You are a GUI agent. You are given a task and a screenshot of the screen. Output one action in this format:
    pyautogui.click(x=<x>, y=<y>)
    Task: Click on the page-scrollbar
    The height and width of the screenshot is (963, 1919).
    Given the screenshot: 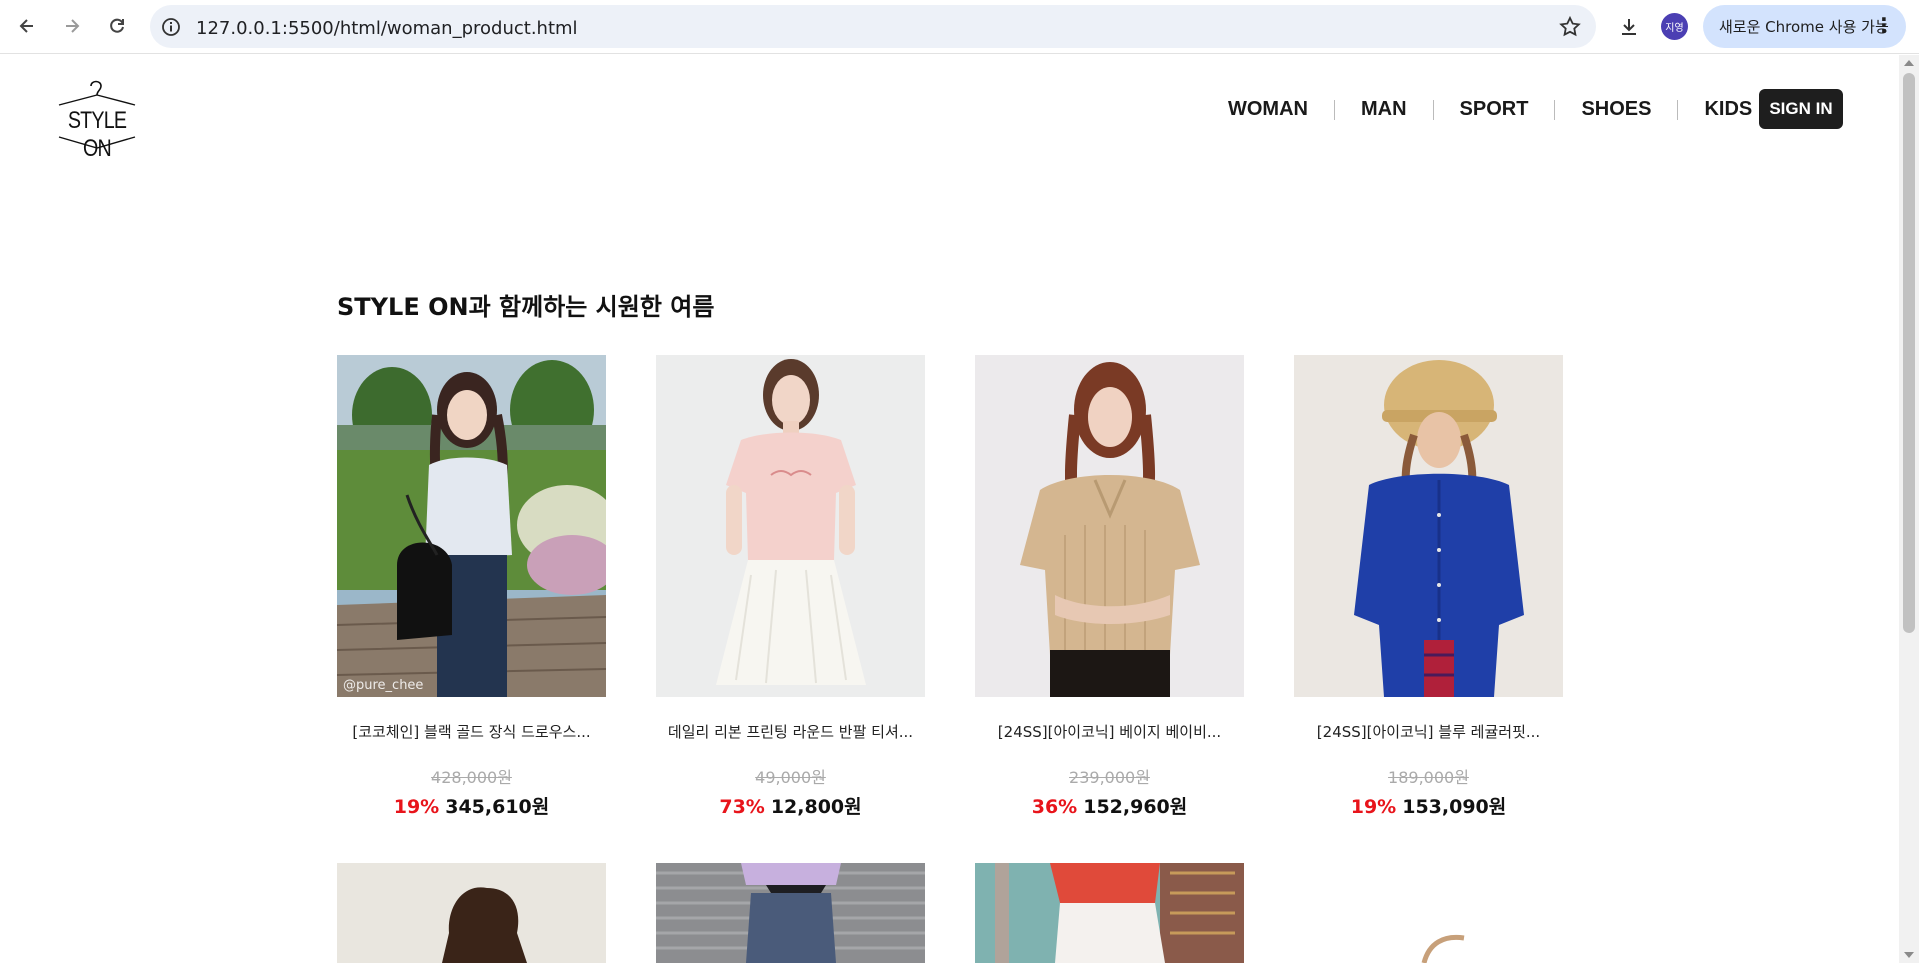 What is the action you would take?
    pyautogui.click(x=1909, y=509)
    